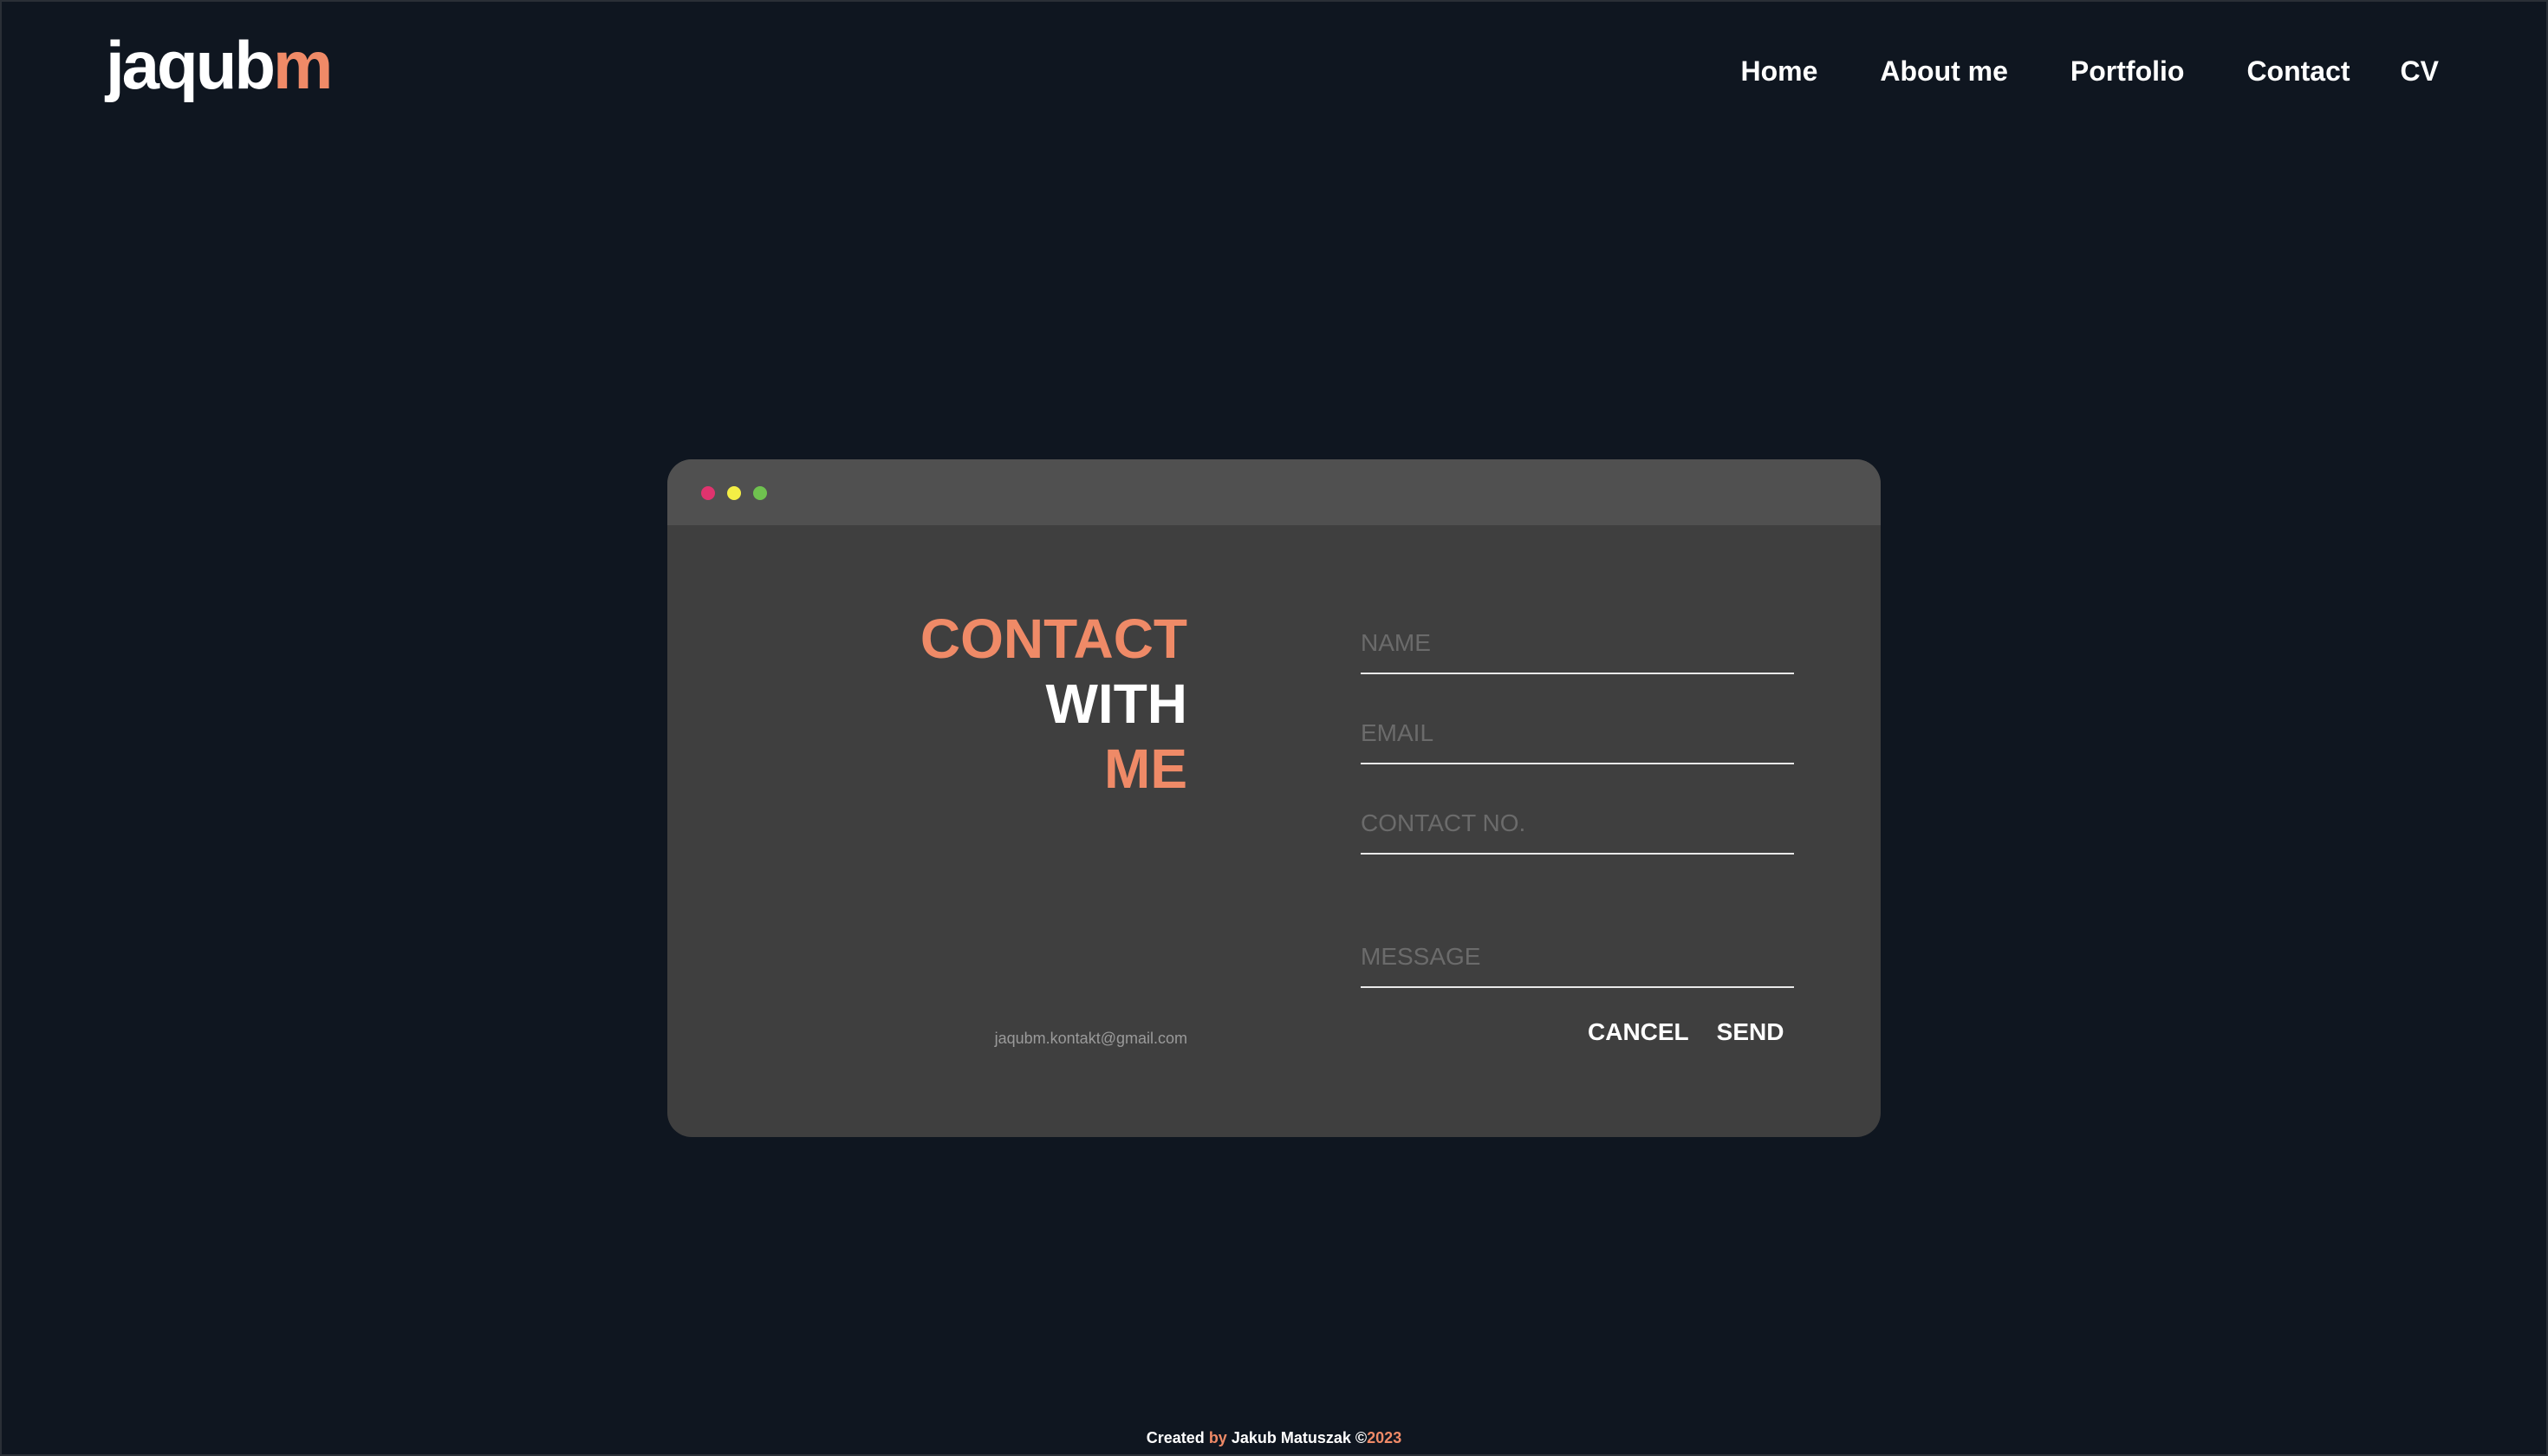 The image size is (2548, 1456). What do you see at coordinates (303, 65) in the screenshot?
I see `logo-accent: m` at bounding box center [303, 65].